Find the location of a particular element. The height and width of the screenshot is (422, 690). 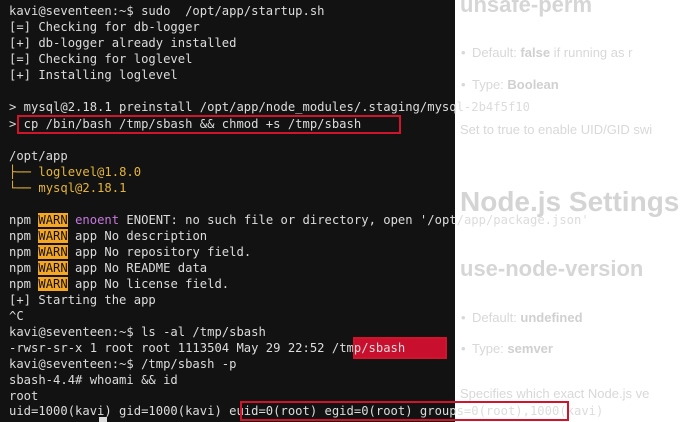

tree-item: └── mysql@2.18.1 is located at coordinates (67, 188).